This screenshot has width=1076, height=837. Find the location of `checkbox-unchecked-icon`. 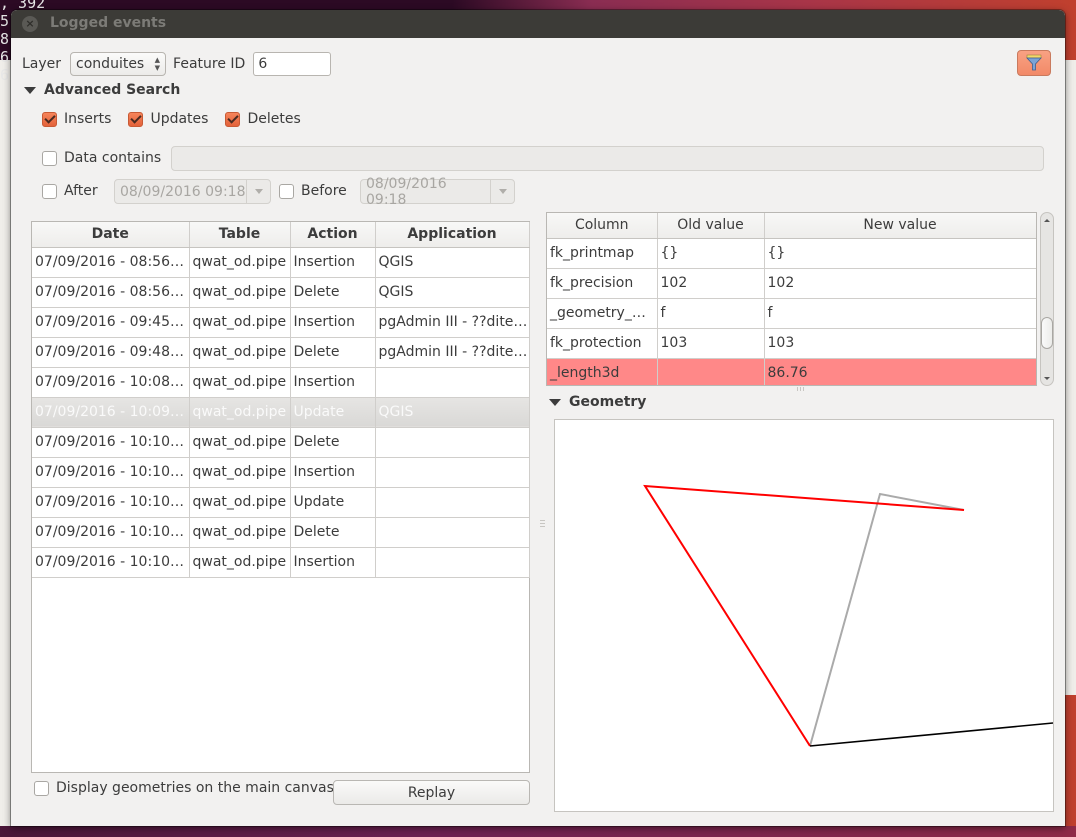

checkbox-unchecked-icon is located at coordinates (49, 191).